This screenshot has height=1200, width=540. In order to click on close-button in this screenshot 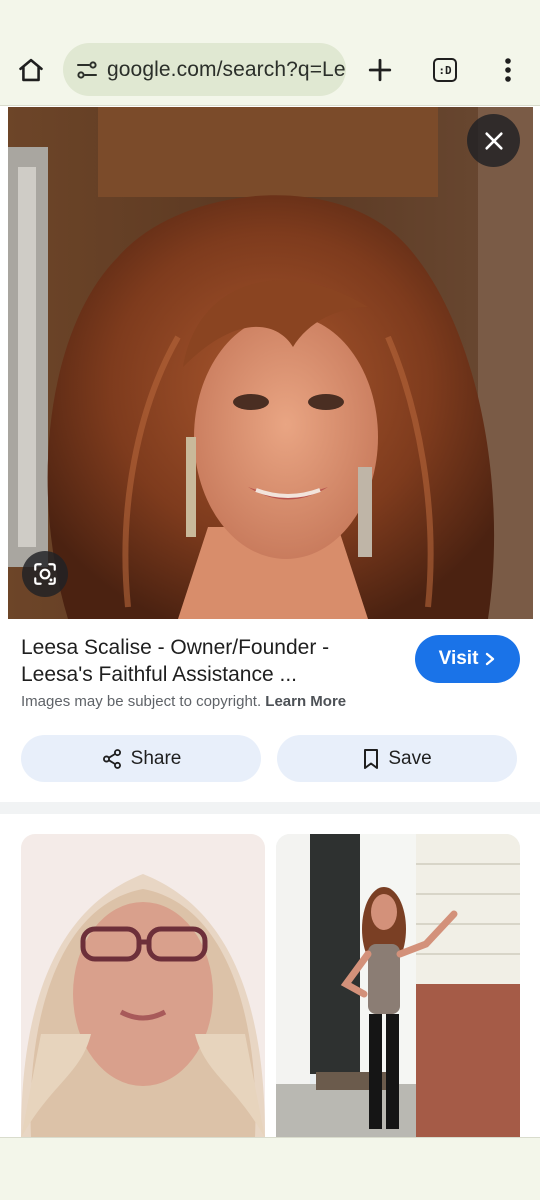, I will do `click(493, 140)`.